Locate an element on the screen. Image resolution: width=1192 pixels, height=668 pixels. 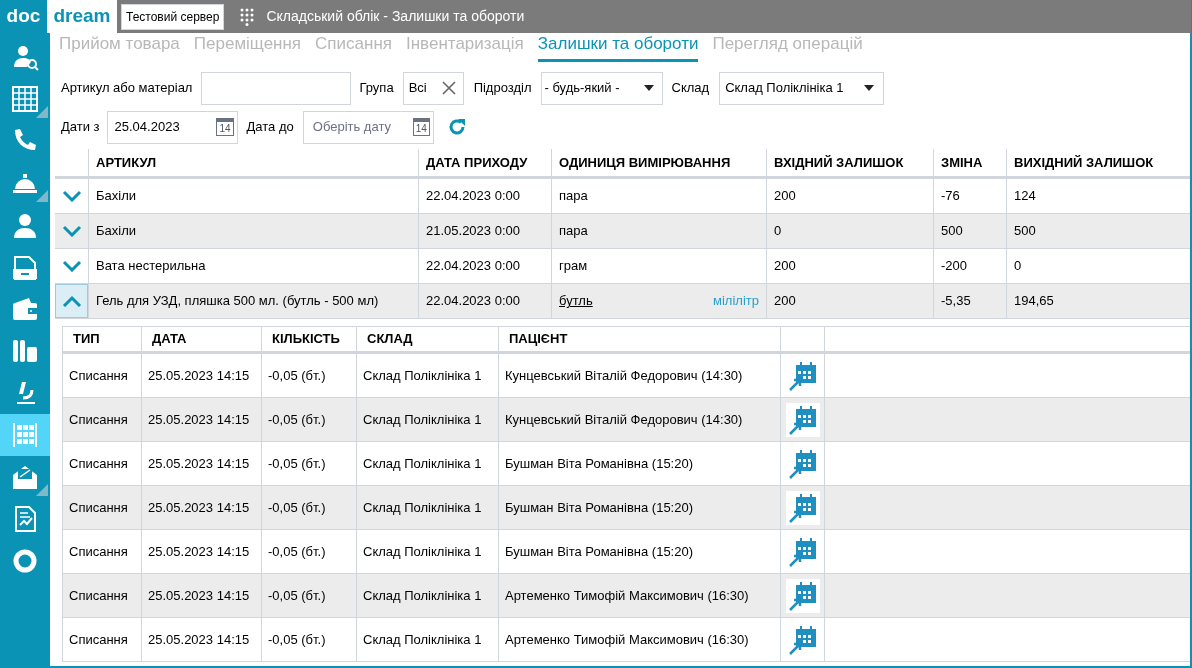
group-field: Всі is located at coordinates (433, 88).